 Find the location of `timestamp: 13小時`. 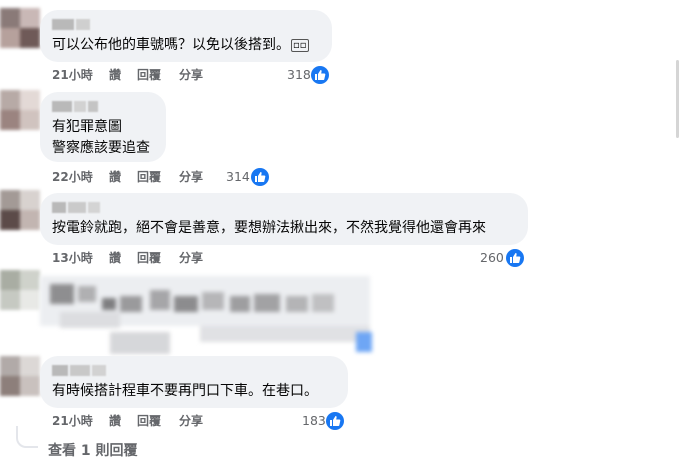

timestamp: 13小時 is located at coordinates (72, 258).